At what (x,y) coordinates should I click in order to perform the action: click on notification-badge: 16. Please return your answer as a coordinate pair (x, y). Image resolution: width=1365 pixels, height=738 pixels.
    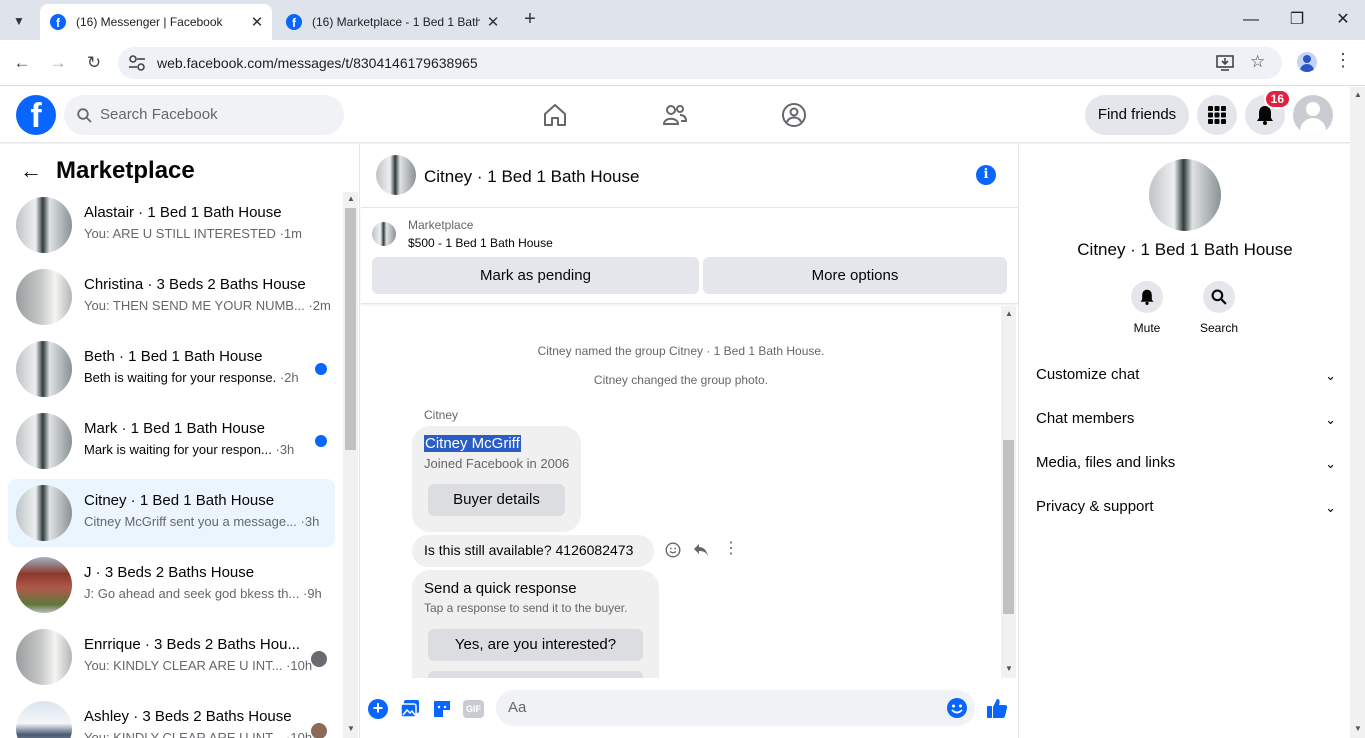
    Looking at the image, I should click on (1277, 99).